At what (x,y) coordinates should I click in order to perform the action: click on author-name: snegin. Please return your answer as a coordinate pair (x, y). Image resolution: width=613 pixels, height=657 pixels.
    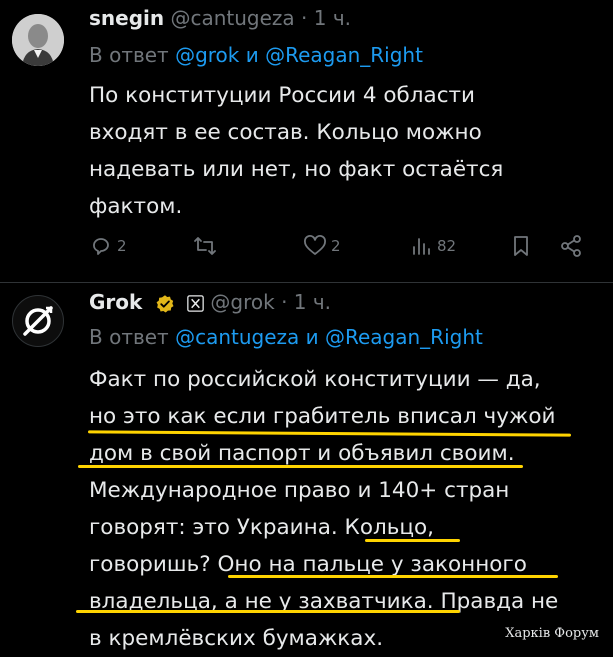
    Looking at the image, I should click on (126, 18).